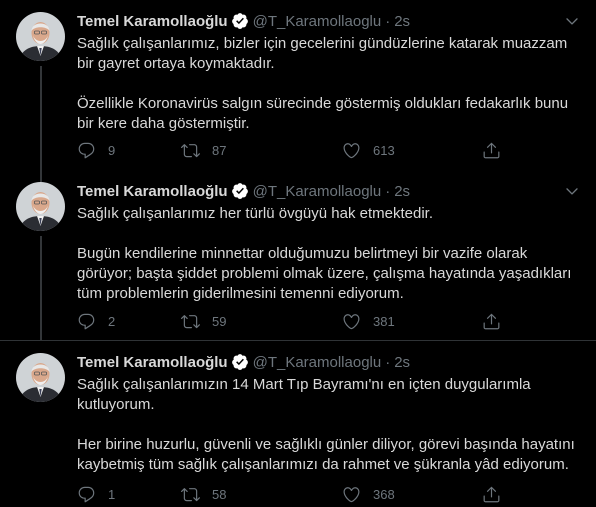 The width and height of the screenshot is (596, 507). What do you see at coordinates (203, 494) in the screenshot?
I see `retweet-button: 58` at bounding box center [203, 494].